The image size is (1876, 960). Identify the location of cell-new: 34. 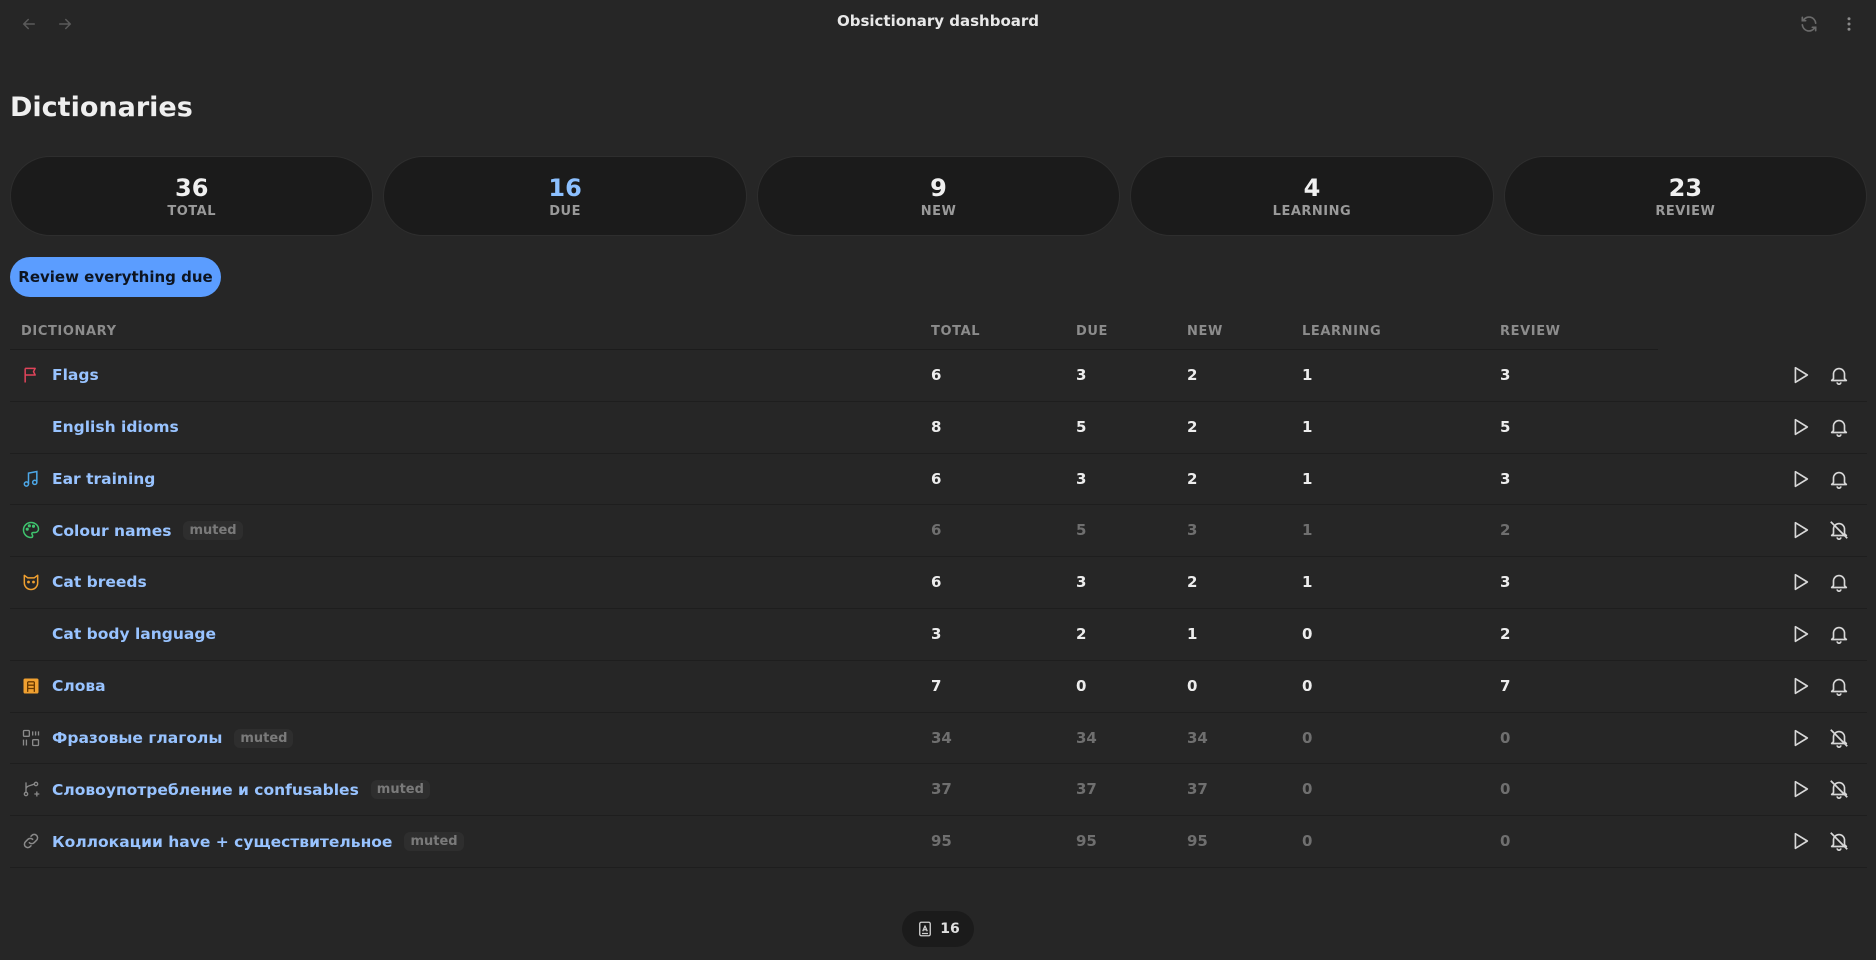
(1197, 737).